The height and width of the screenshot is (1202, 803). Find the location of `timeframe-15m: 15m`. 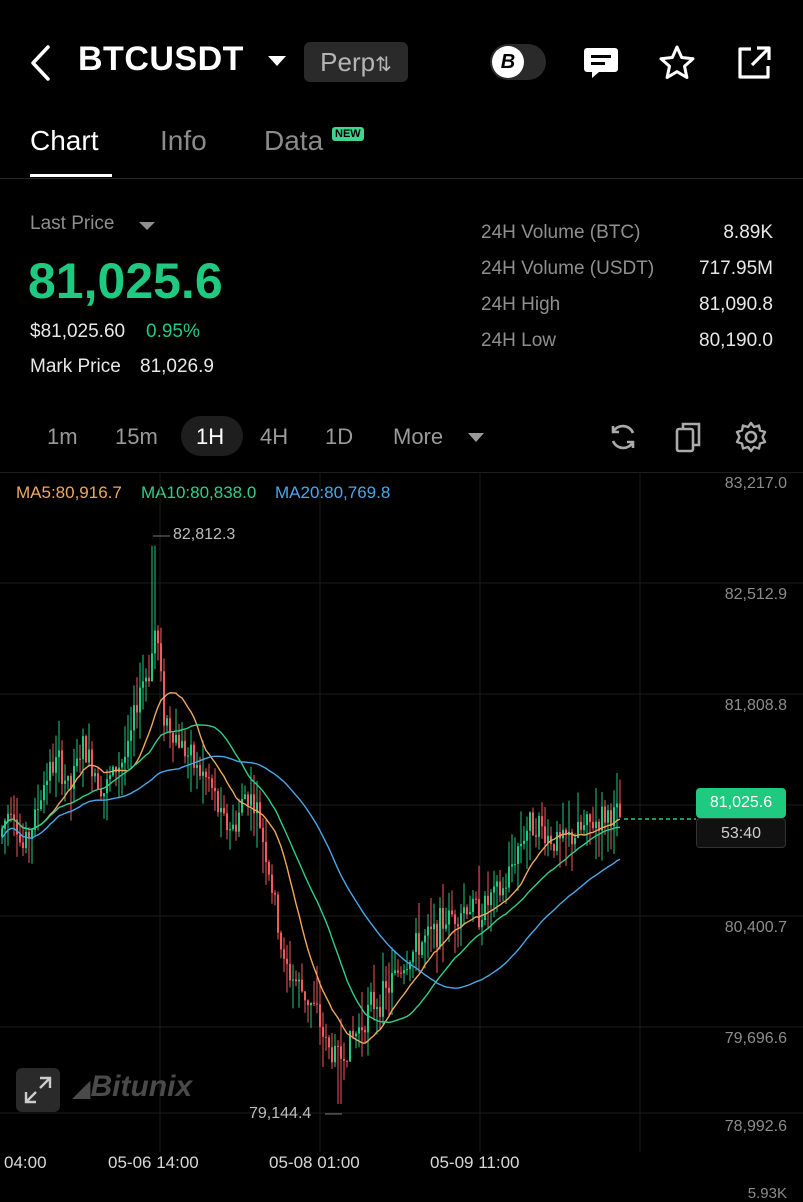

timeframe-15m: 15m is located at coordinates (136, 437).